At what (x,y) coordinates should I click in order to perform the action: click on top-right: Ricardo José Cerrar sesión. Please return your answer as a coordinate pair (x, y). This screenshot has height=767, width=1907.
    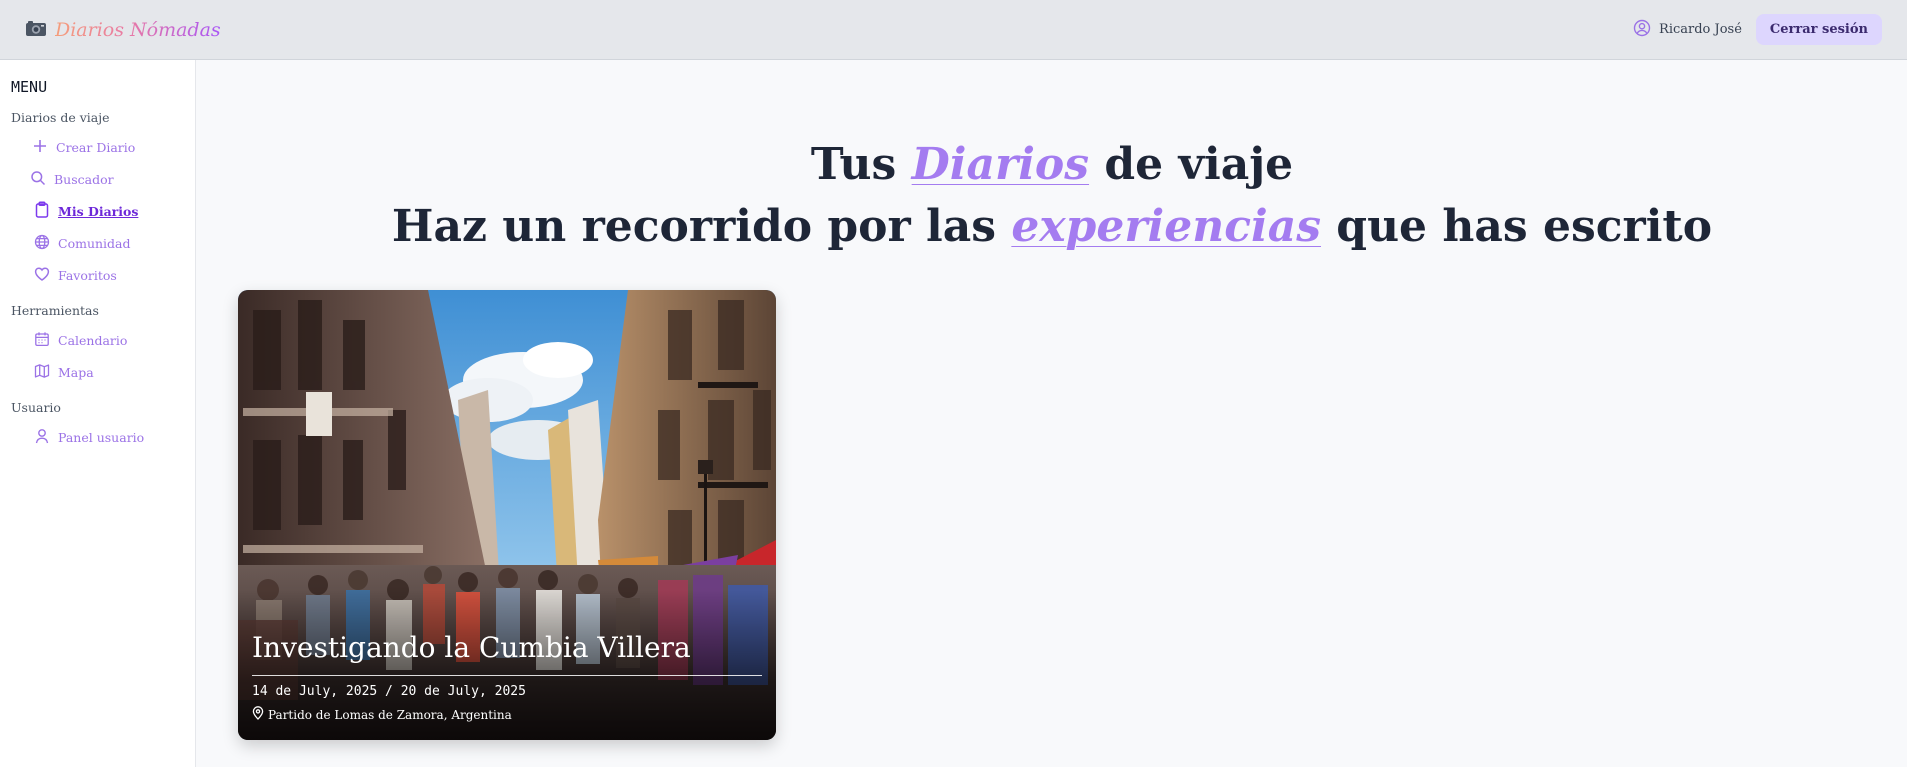
    Looking at the image, I should click on (1757, 29).